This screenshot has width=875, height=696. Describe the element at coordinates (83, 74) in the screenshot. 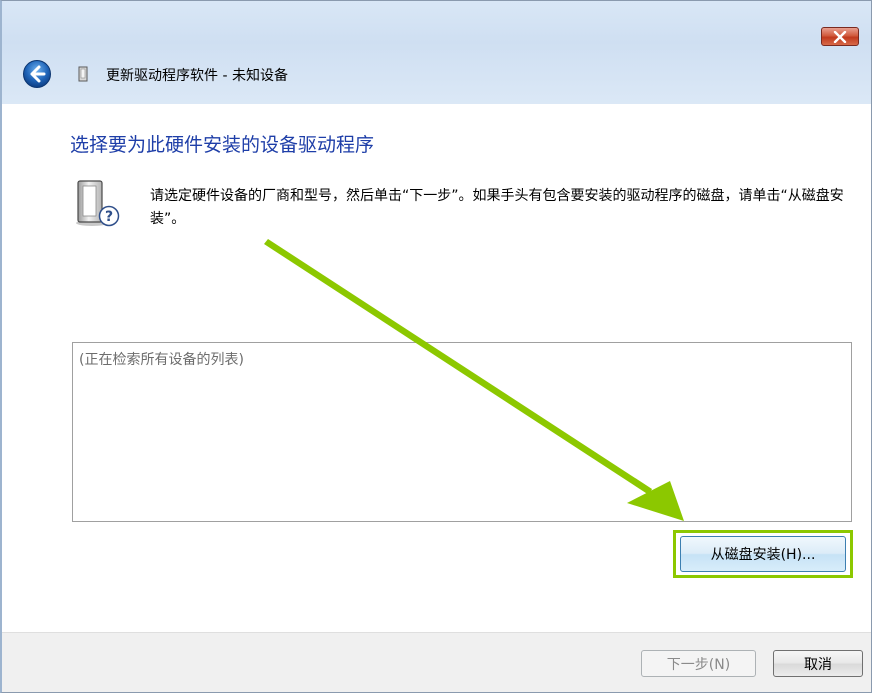

I see `device-icon` at that location.